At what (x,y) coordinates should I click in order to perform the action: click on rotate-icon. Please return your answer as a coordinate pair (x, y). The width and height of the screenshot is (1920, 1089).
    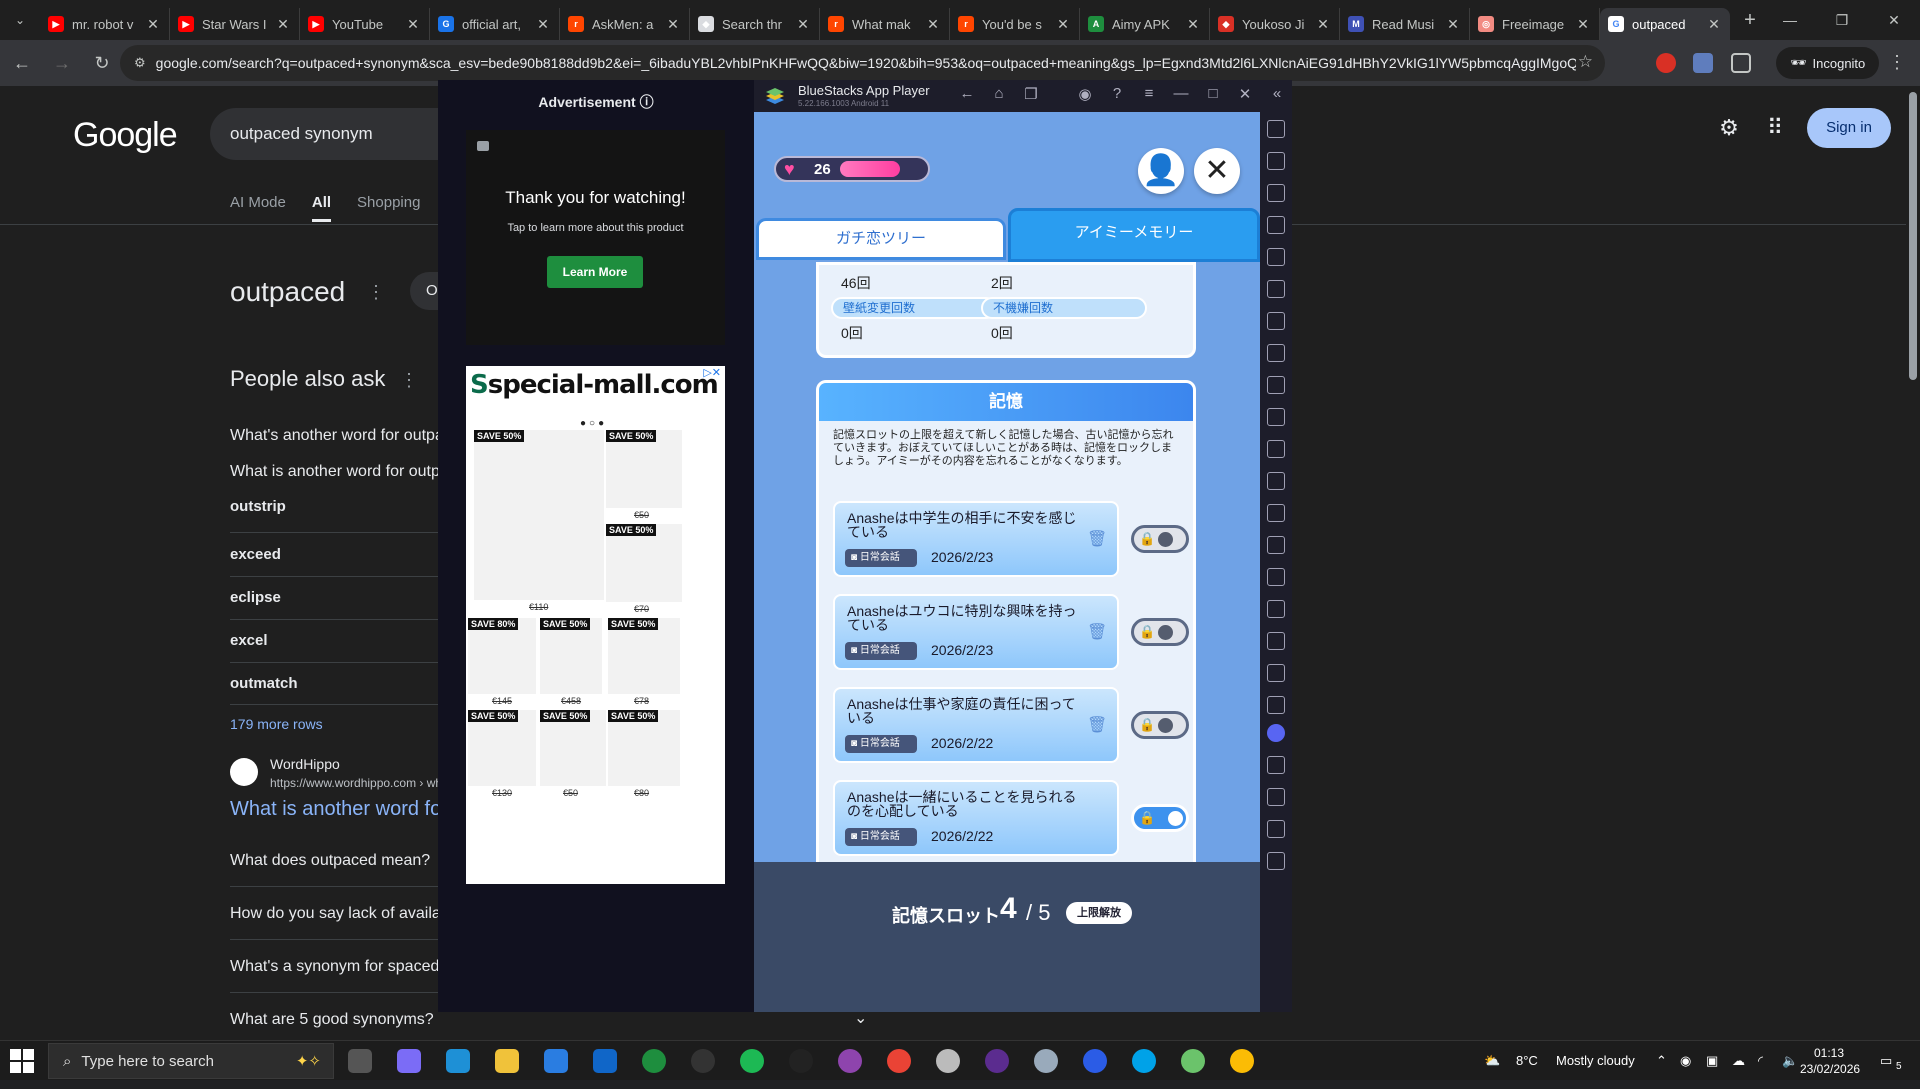
    Looking at the image, I should click on (1276, 257).